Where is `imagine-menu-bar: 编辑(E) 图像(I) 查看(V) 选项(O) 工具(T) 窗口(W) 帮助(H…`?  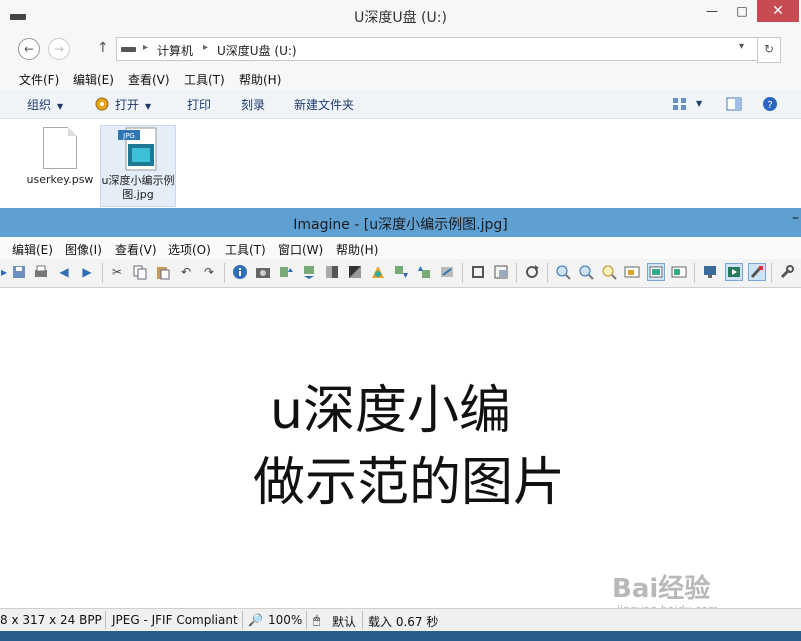 imagine-menu-bar: 编辑(E) 图像(I) 查看(V) 选项(O) 工具(T) 窗口(W) 帮助(H… is located at coordinates (400, 248).